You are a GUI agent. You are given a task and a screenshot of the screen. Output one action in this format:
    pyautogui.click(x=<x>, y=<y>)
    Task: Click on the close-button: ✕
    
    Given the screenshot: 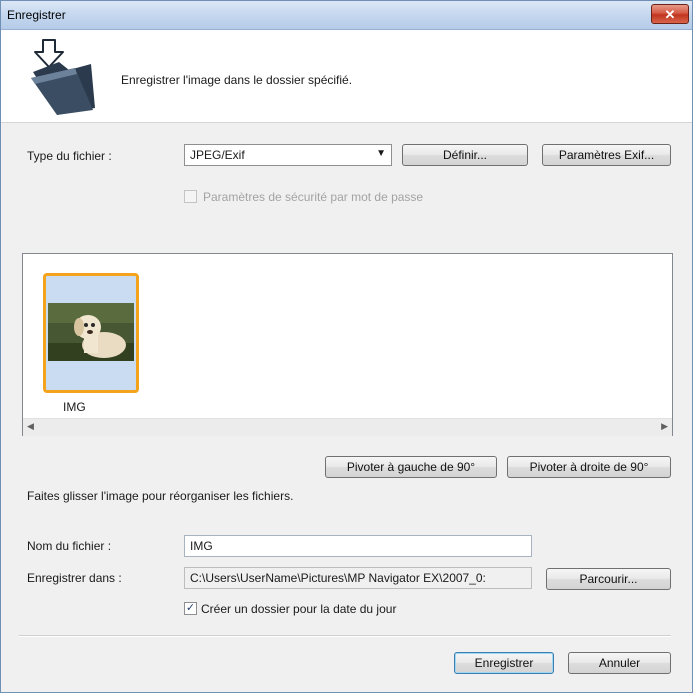 What is the action you would take?
    pyautogui.click(x=670, y=14)
    